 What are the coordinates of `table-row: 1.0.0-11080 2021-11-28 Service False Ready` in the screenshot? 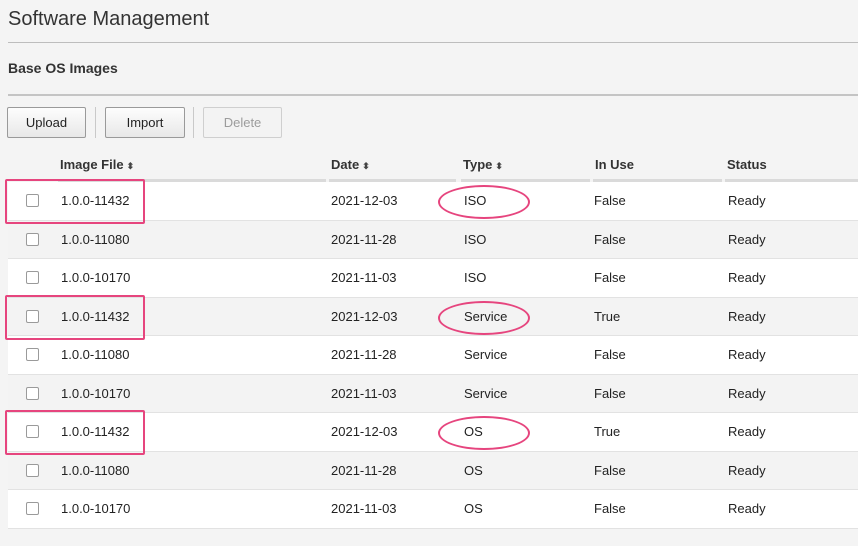 It's located at (433, 355).